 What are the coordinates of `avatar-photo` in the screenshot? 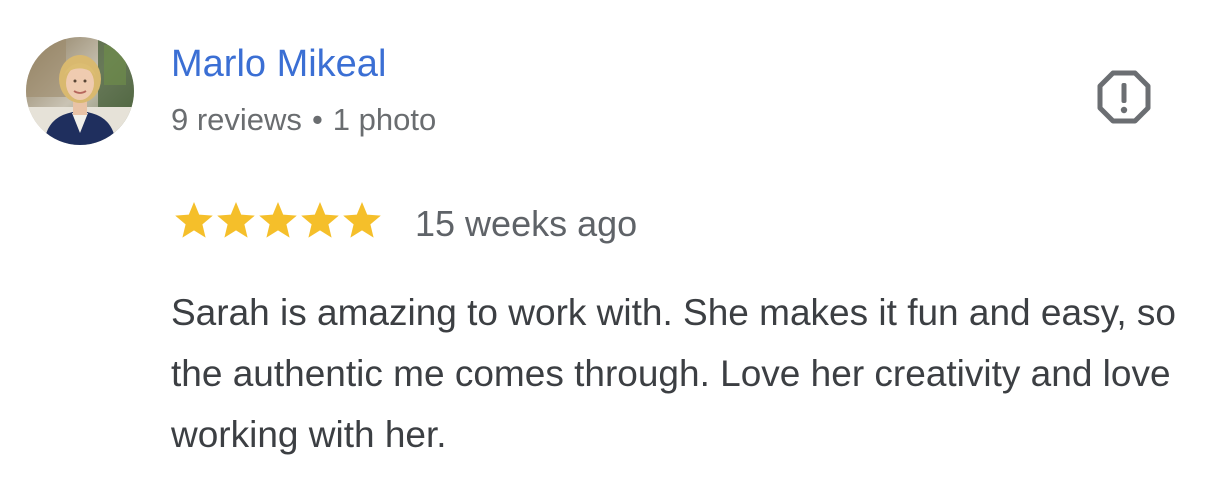 It's located at (80, 91).